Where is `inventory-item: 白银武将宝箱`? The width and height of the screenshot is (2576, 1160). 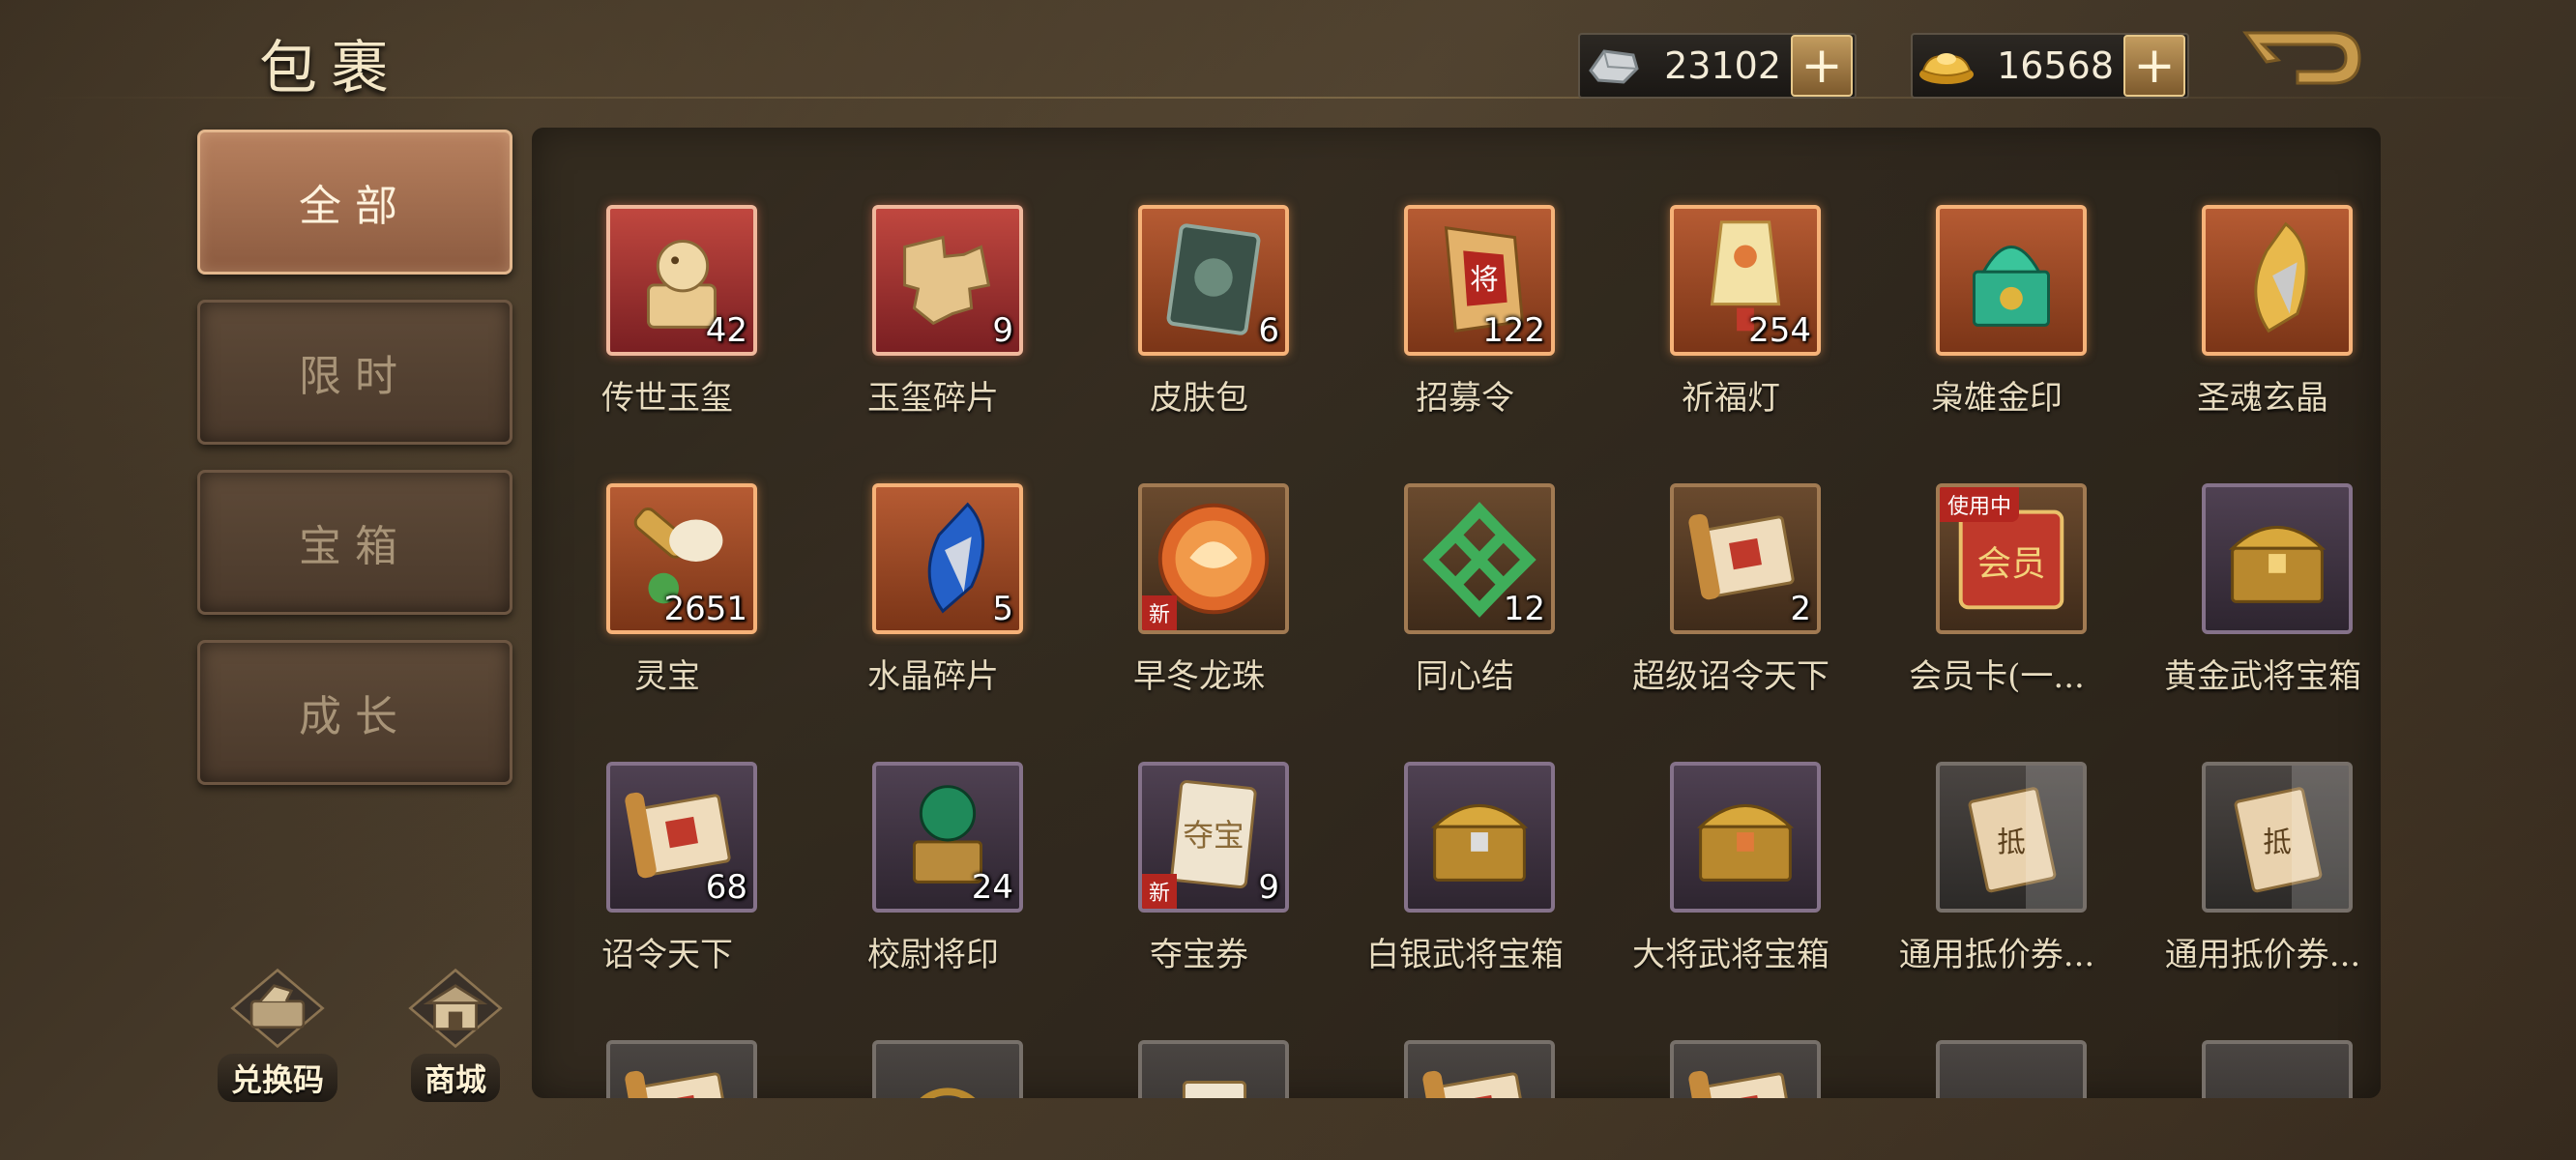 inventory-item: 白银武将宝箱 is located at coordinates (1465, 829).